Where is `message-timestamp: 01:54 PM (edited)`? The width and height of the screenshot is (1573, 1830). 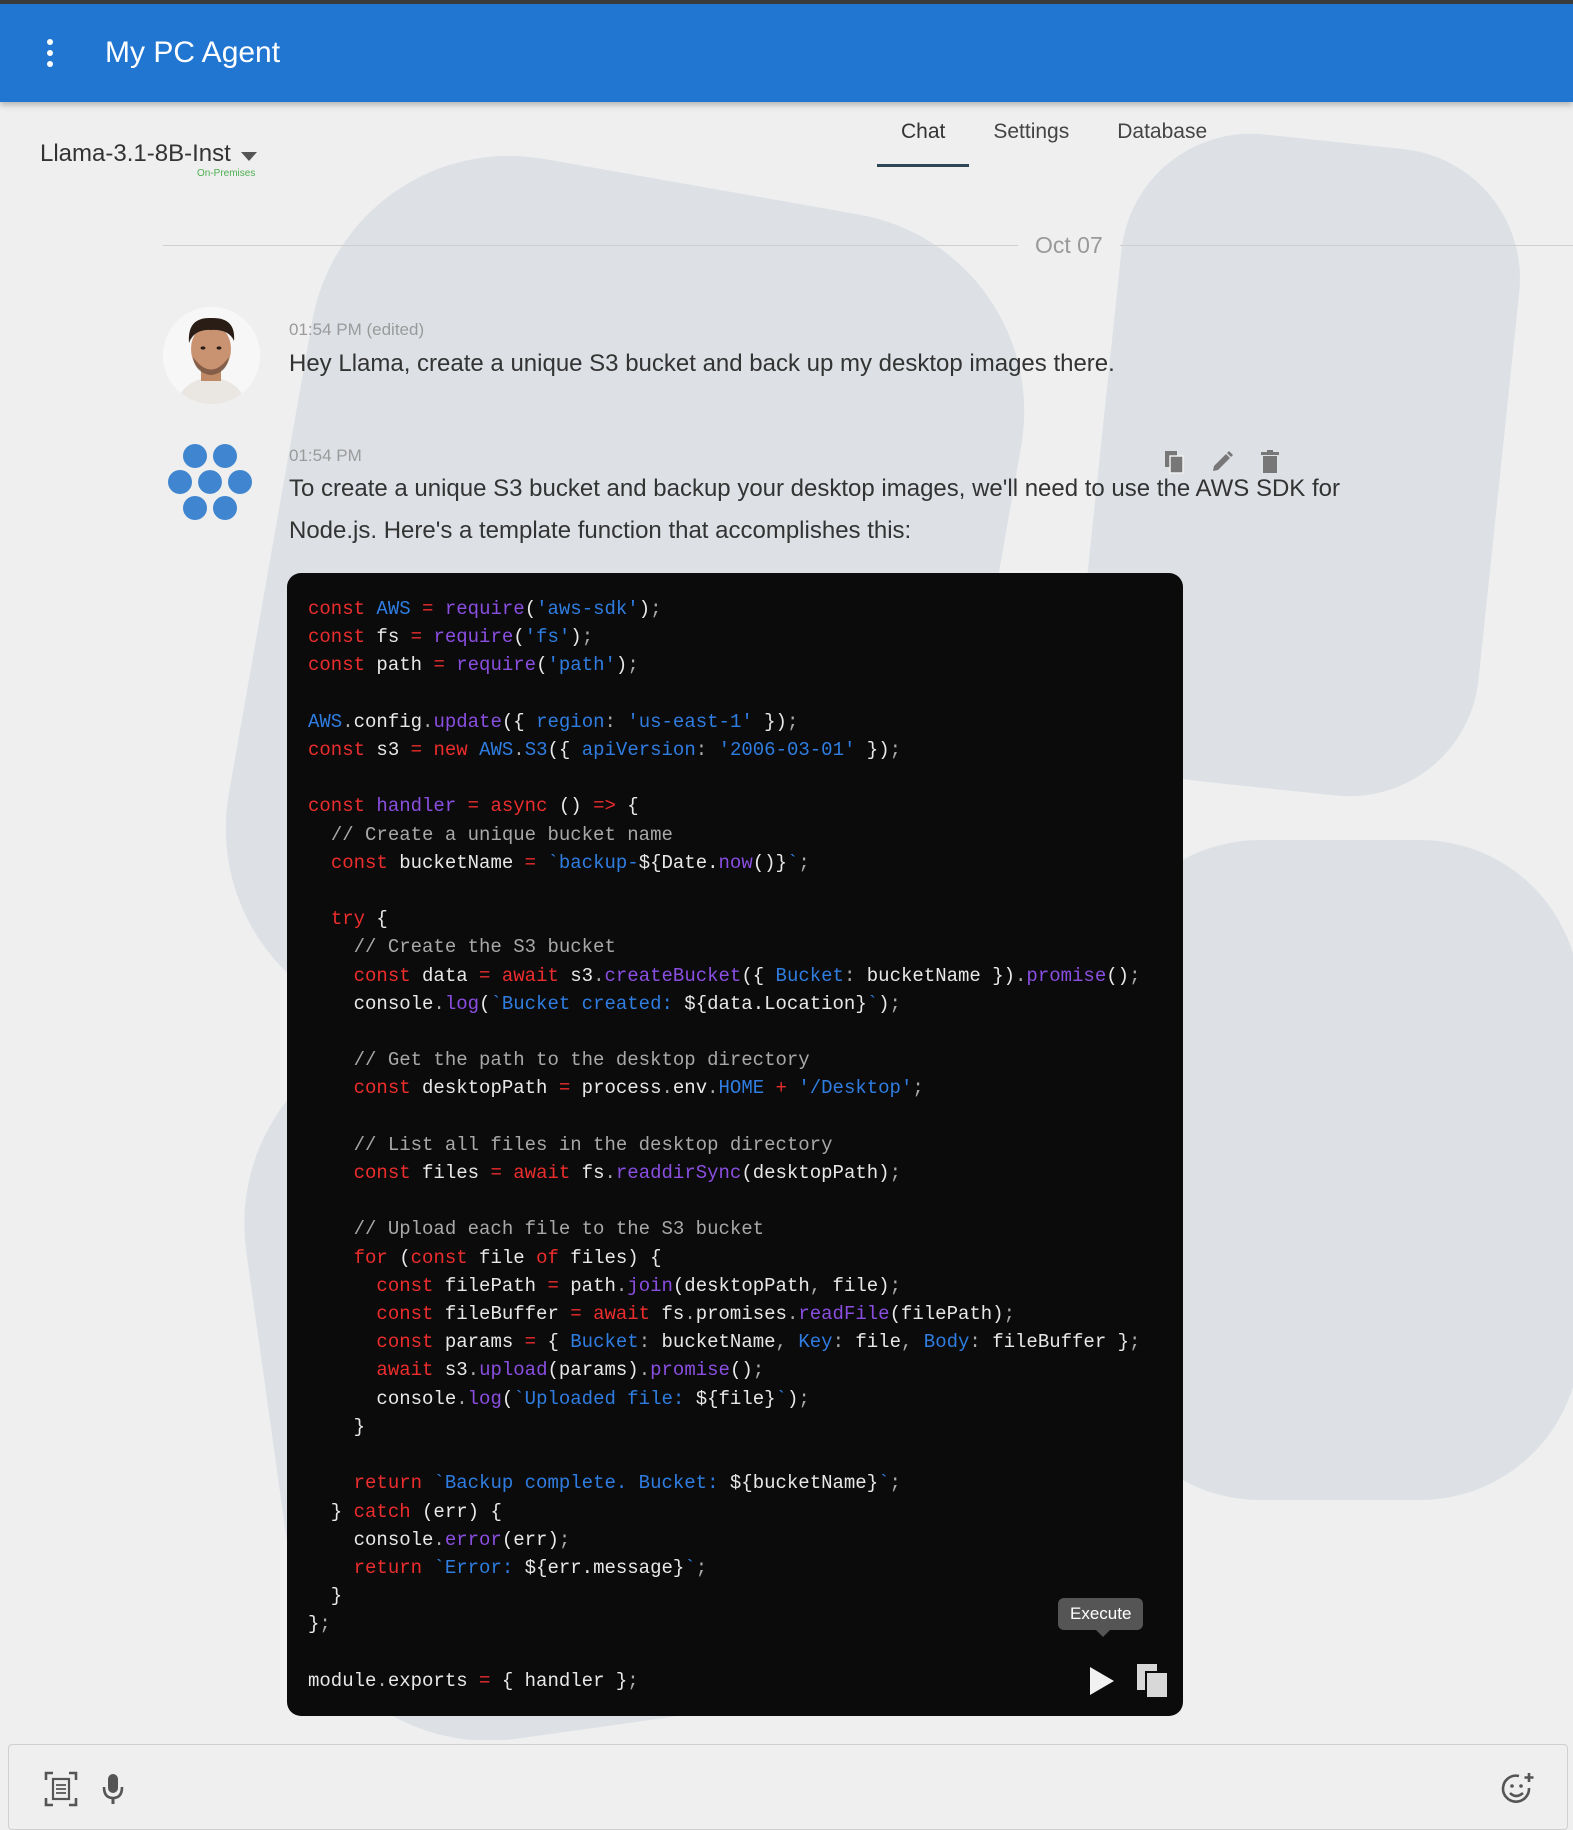
message-timestamp: 01:54 PM (edited) is located at coordinates (357, 329).